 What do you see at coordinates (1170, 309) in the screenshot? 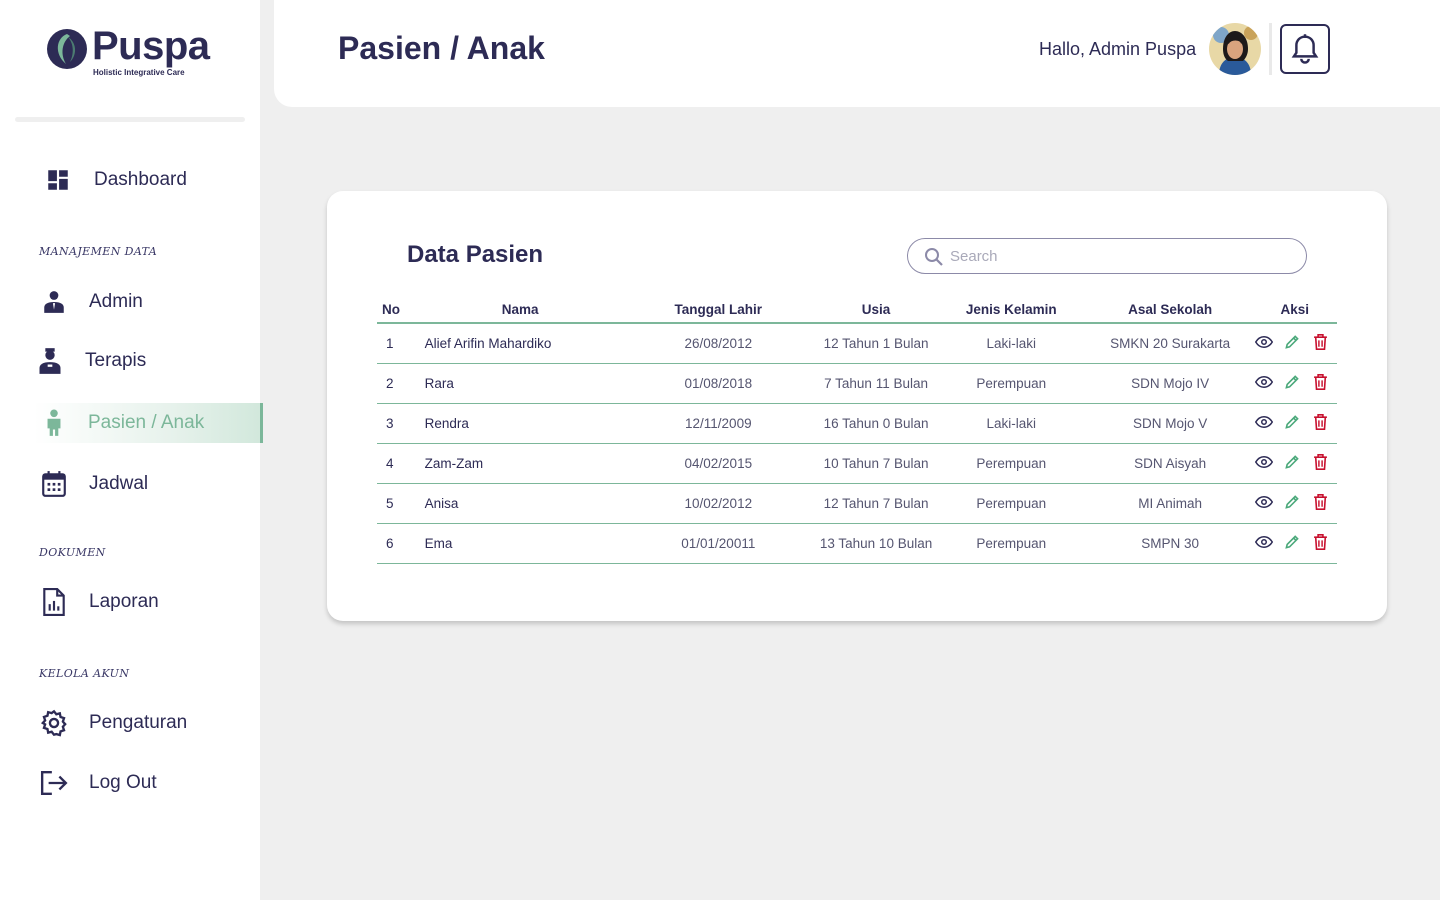
I see `column-header-asal-sekolah: Asal Sekolah` at bounding box center [1170, 309].